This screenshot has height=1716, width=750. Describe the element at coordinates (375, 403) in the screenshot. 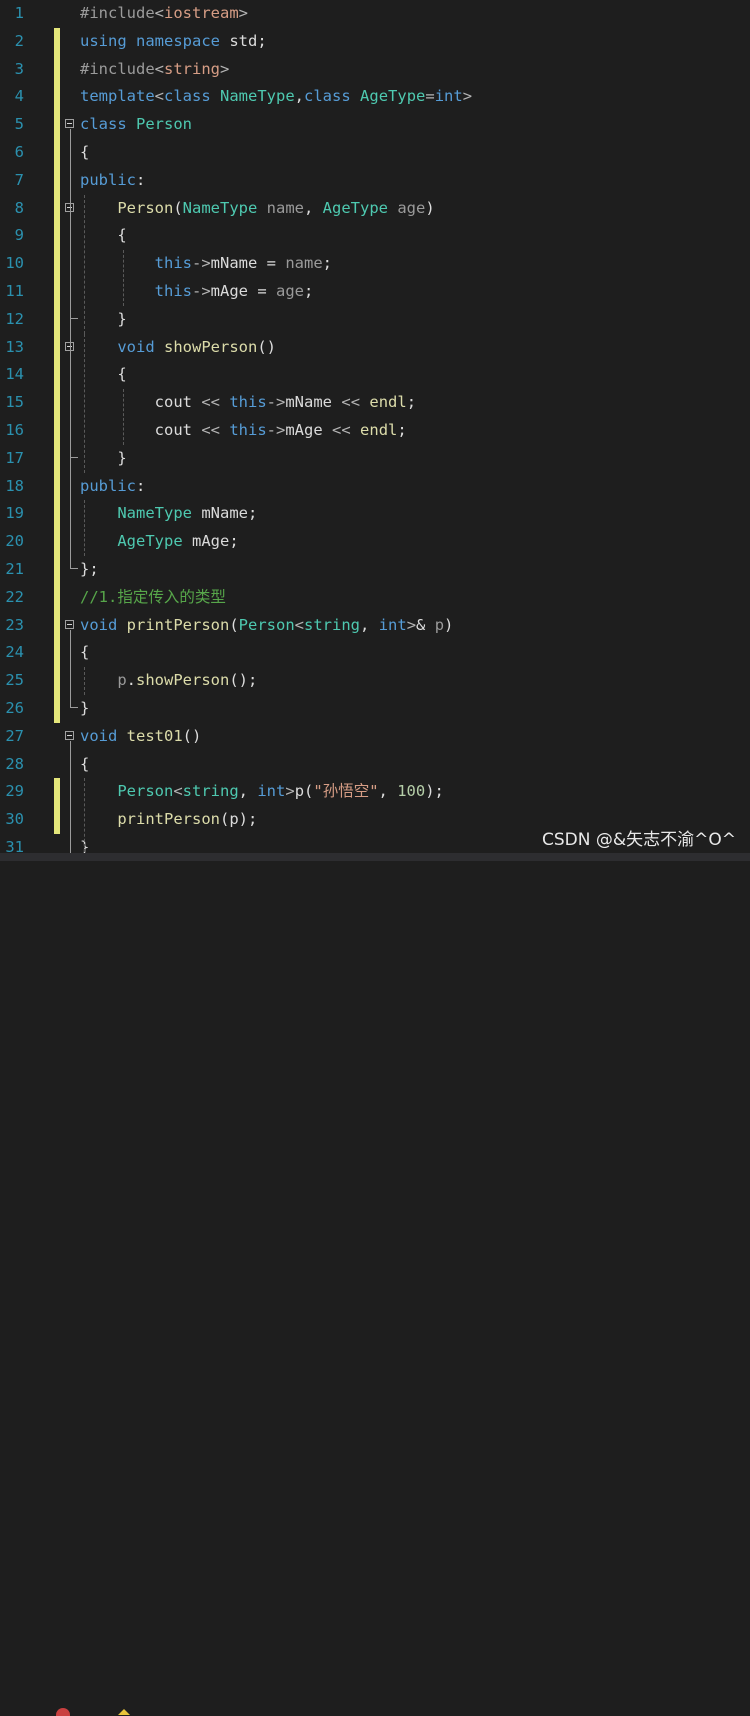

I see `code-line: 15 cout << this->mName << endl;` at that location.